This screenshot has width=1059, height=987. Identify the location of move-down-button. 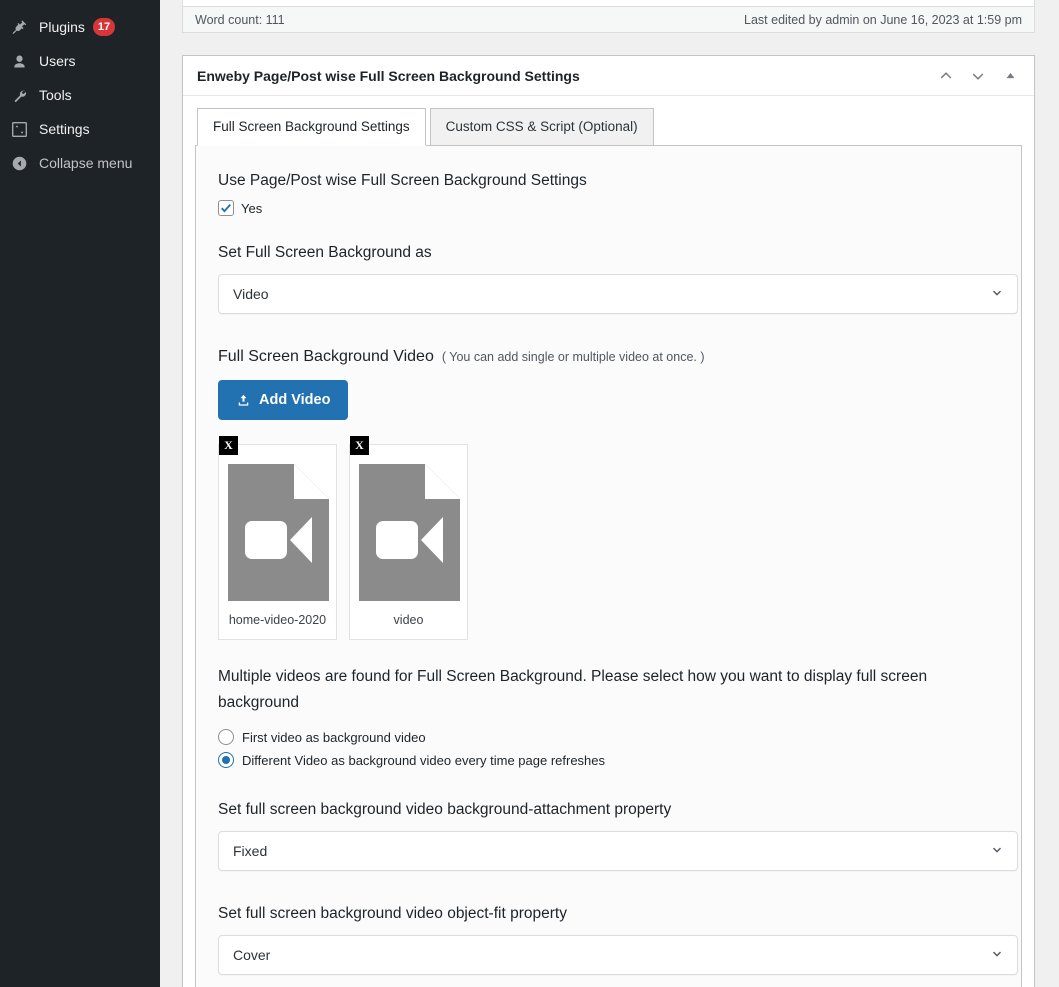
(978, 76).